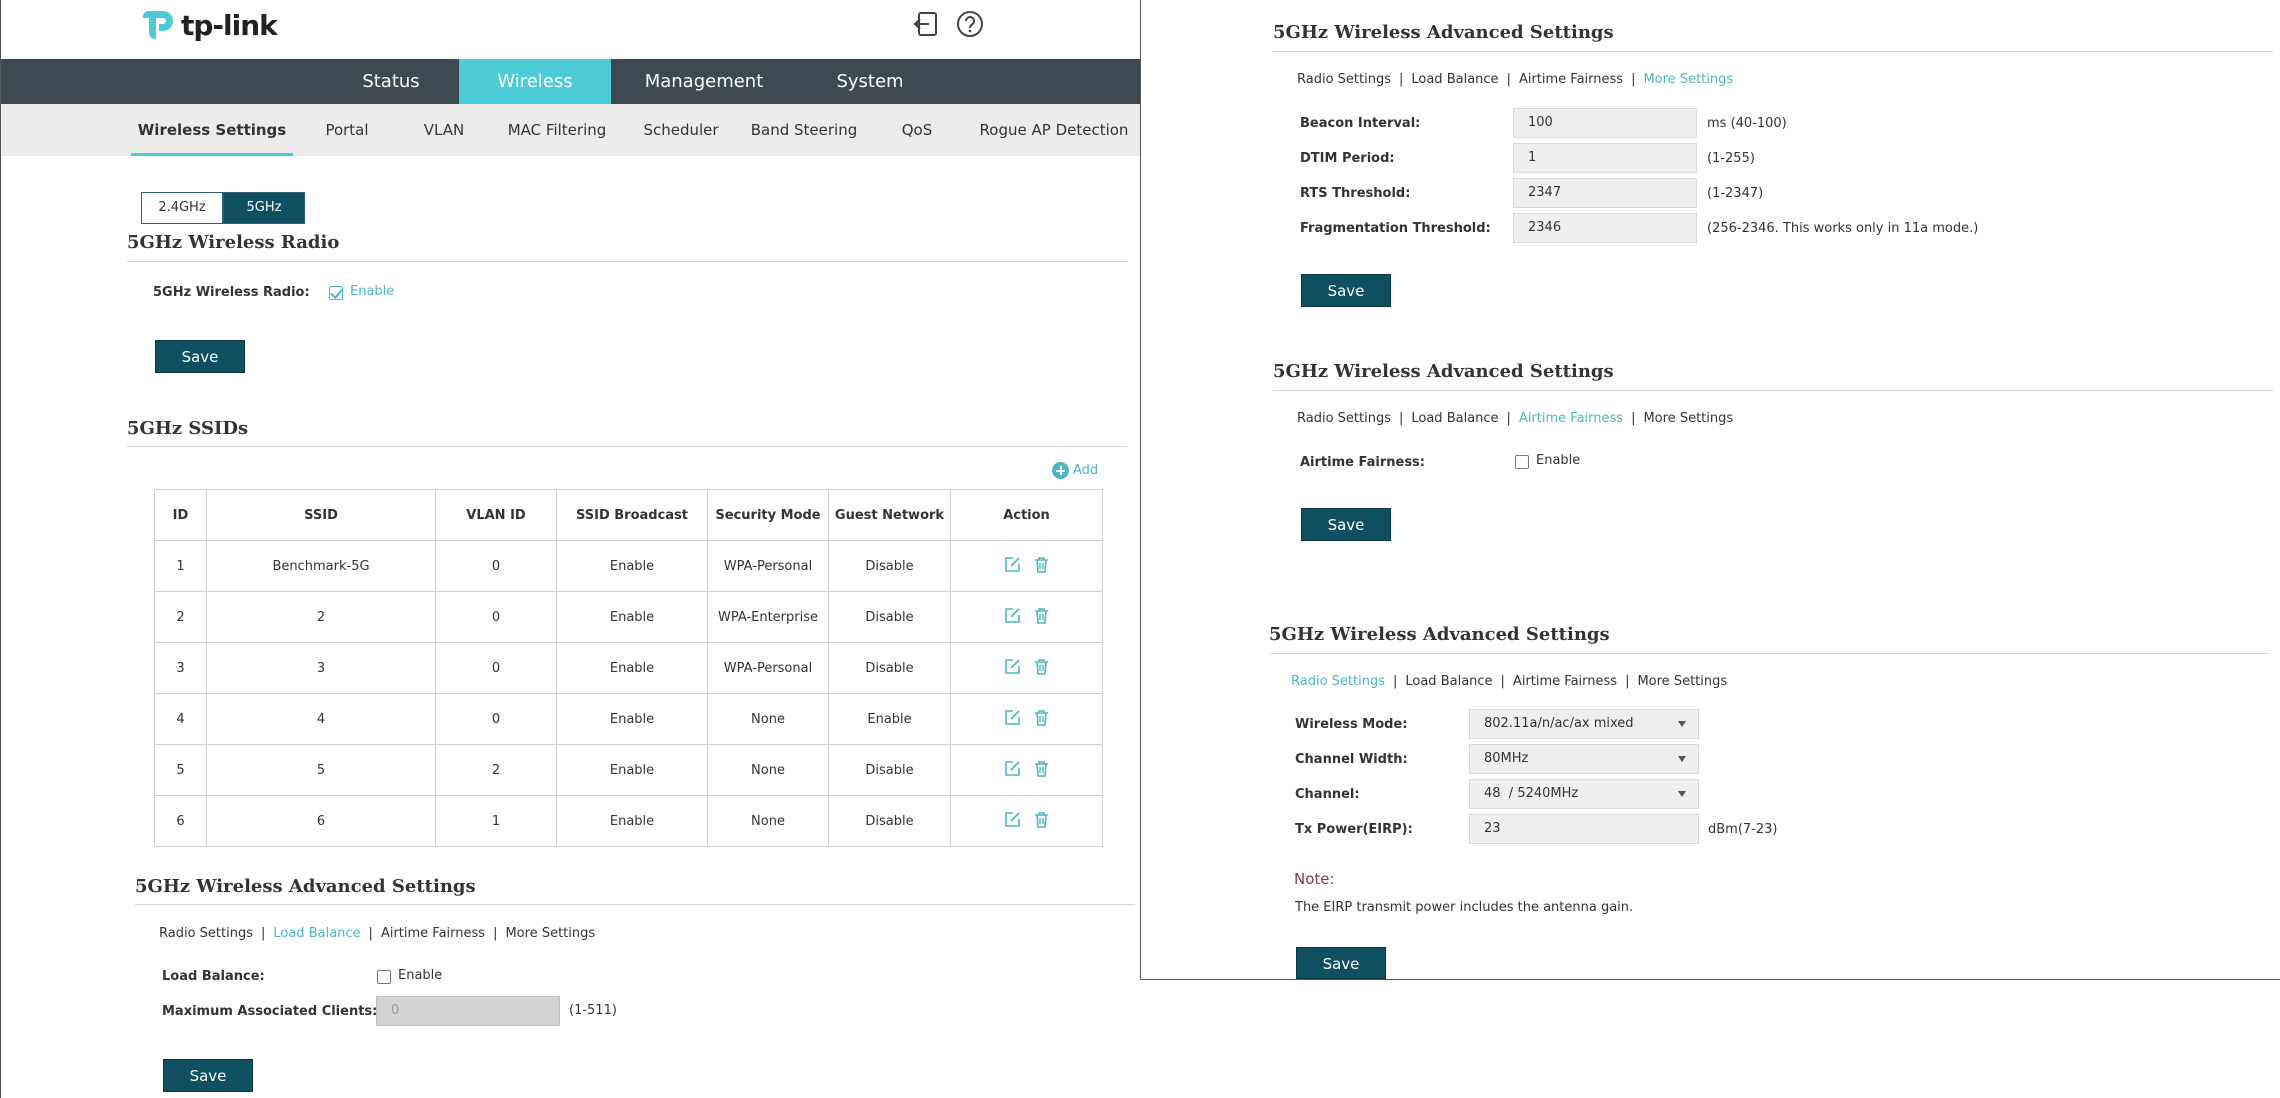  Describe the element at coordinates (468, 1011) in the screenshot. I see `max-clients-input: 0` at that location.